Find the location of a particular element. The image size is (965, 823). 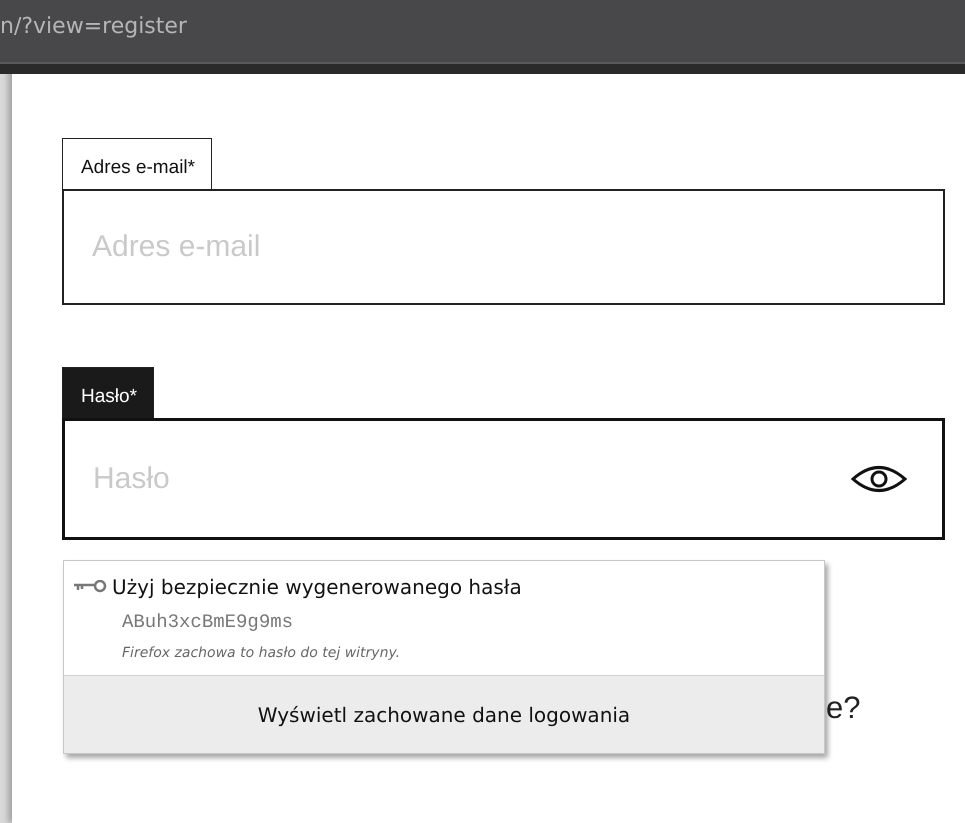

background-text: e? is located at coordinates (843, 708).